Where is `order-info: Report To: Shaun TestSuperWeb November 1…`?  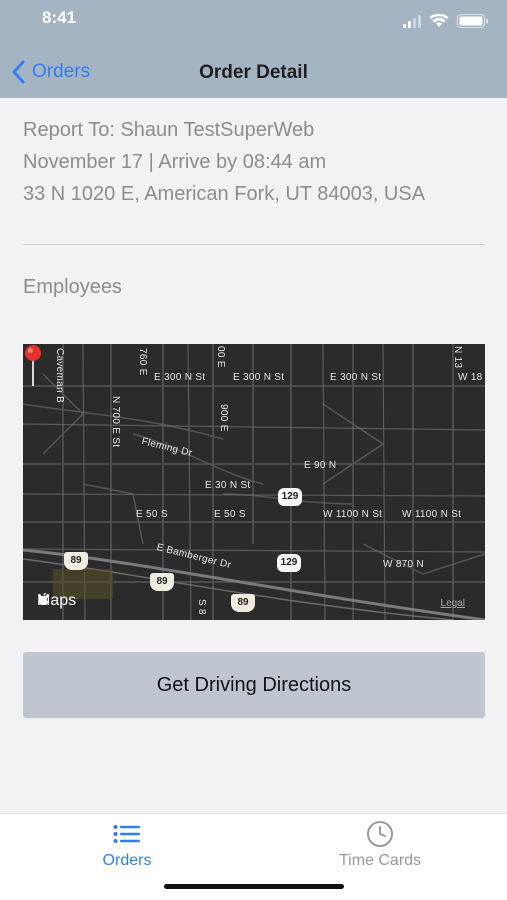 order-info: Report To: Shaun TestSuperWeb November 1… is located at coordinates (254, 166).